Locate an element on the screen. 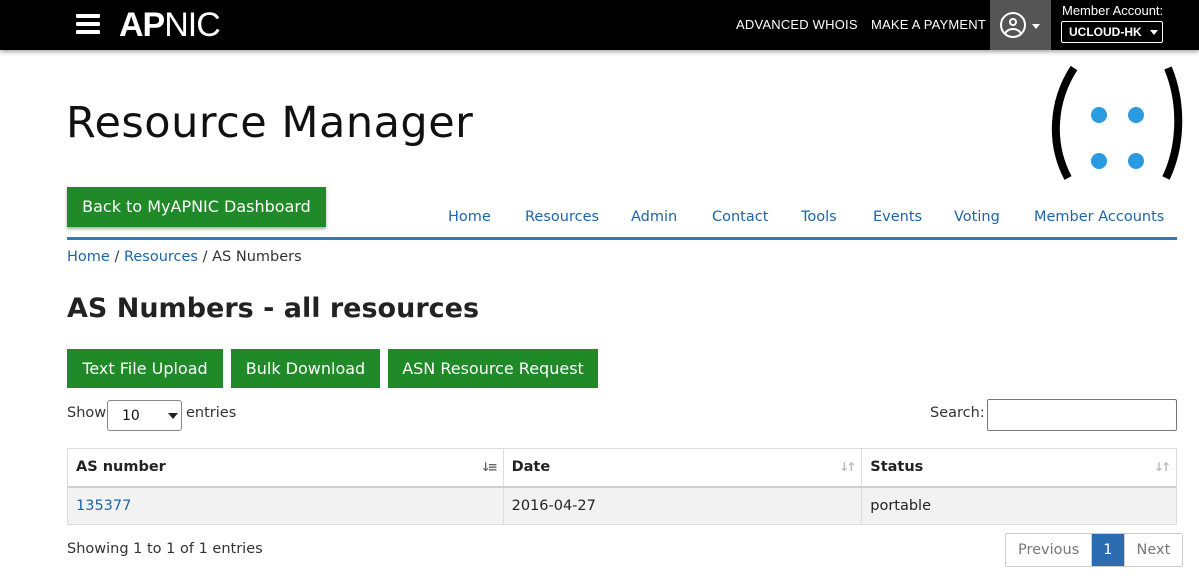 The width and height of the screenshot is (1199, 579). breadcrumb-current: AS Numbers is located at coordinates (257, 257).